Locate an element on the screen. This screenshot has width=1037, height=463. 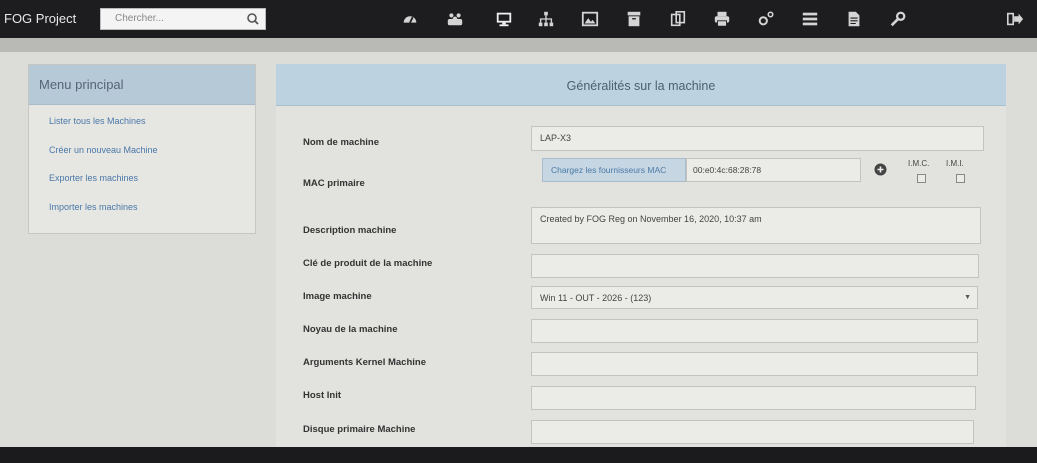
hostname-label: Nom de machine is located at coordinates (341, 142).